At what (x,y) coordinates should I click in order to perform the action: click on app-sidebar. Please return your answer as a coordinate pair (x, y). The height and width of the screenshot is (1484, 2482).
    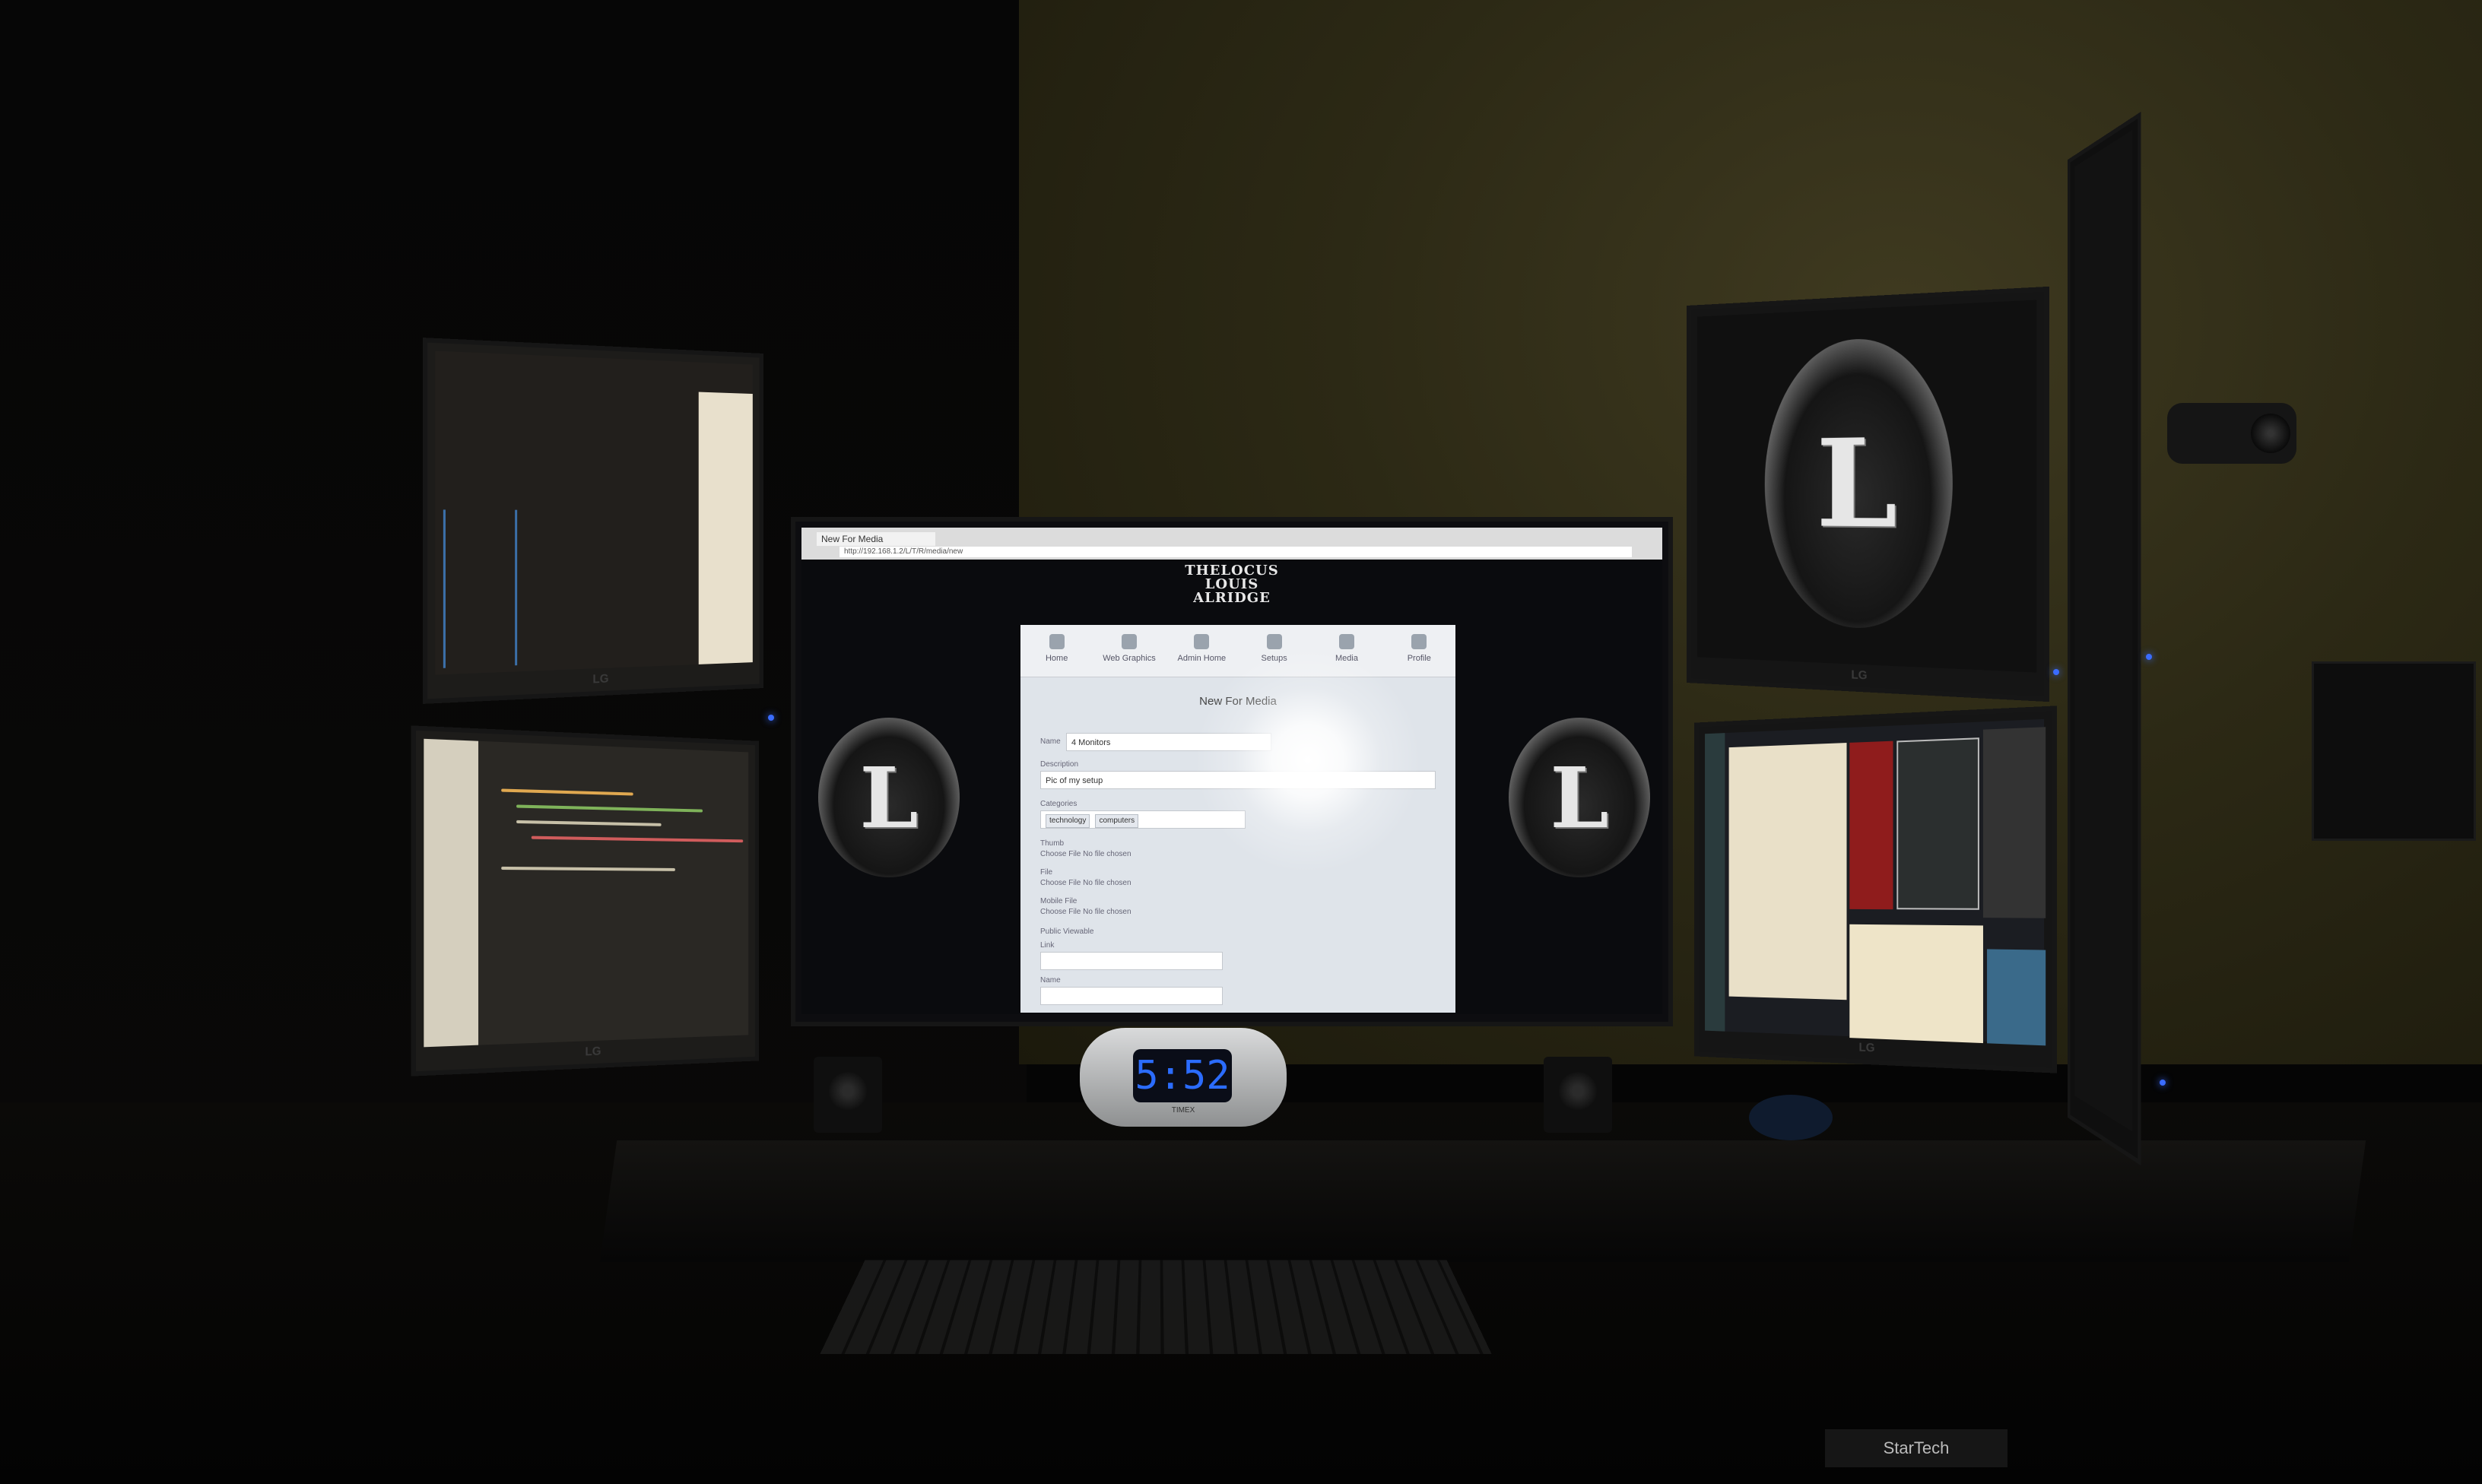
    Looking at the image, I should click on (1715, 882).